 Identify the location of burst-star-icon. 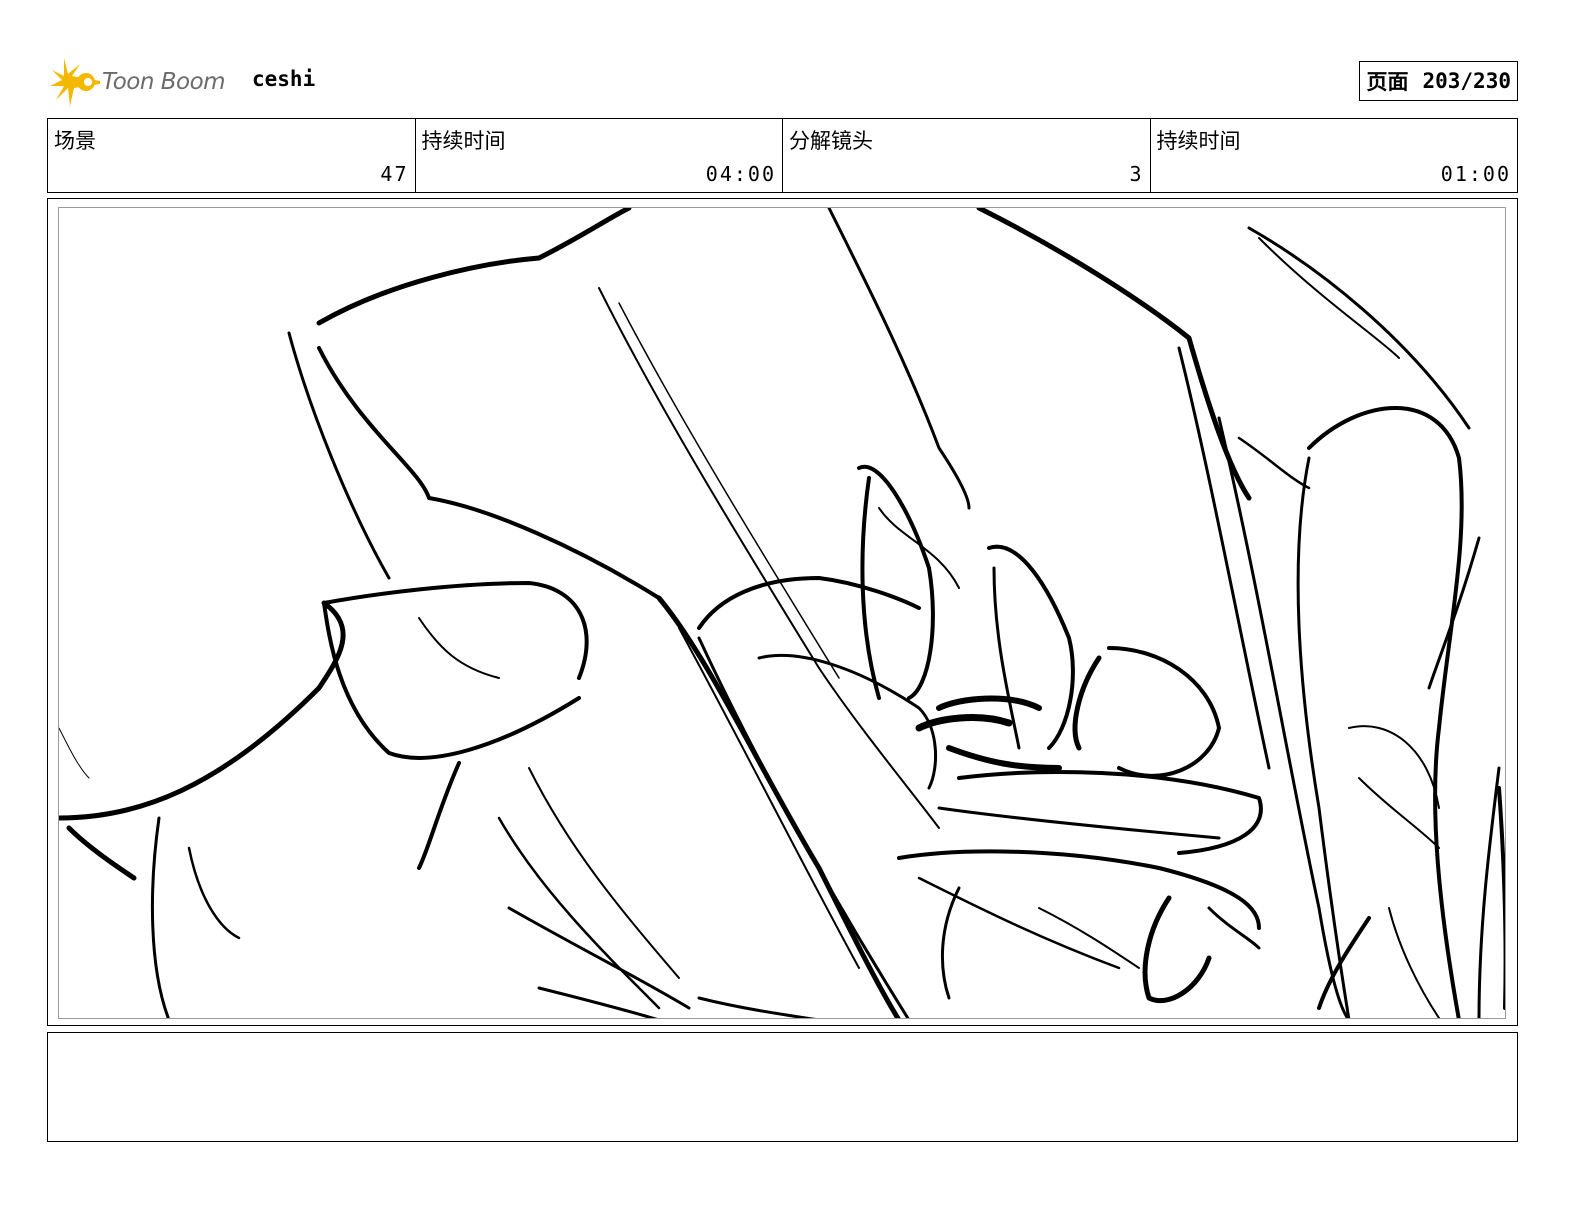
(75, 82).